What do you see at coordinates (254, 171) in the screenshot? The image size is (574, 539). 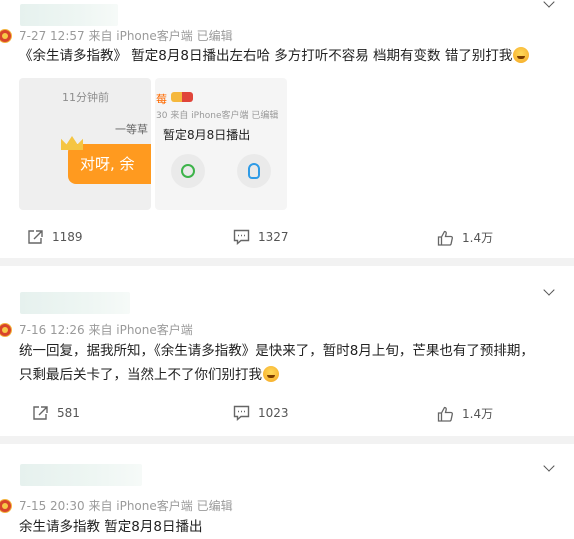 I see `qq-share-icon` at bounding box center [254, 171].